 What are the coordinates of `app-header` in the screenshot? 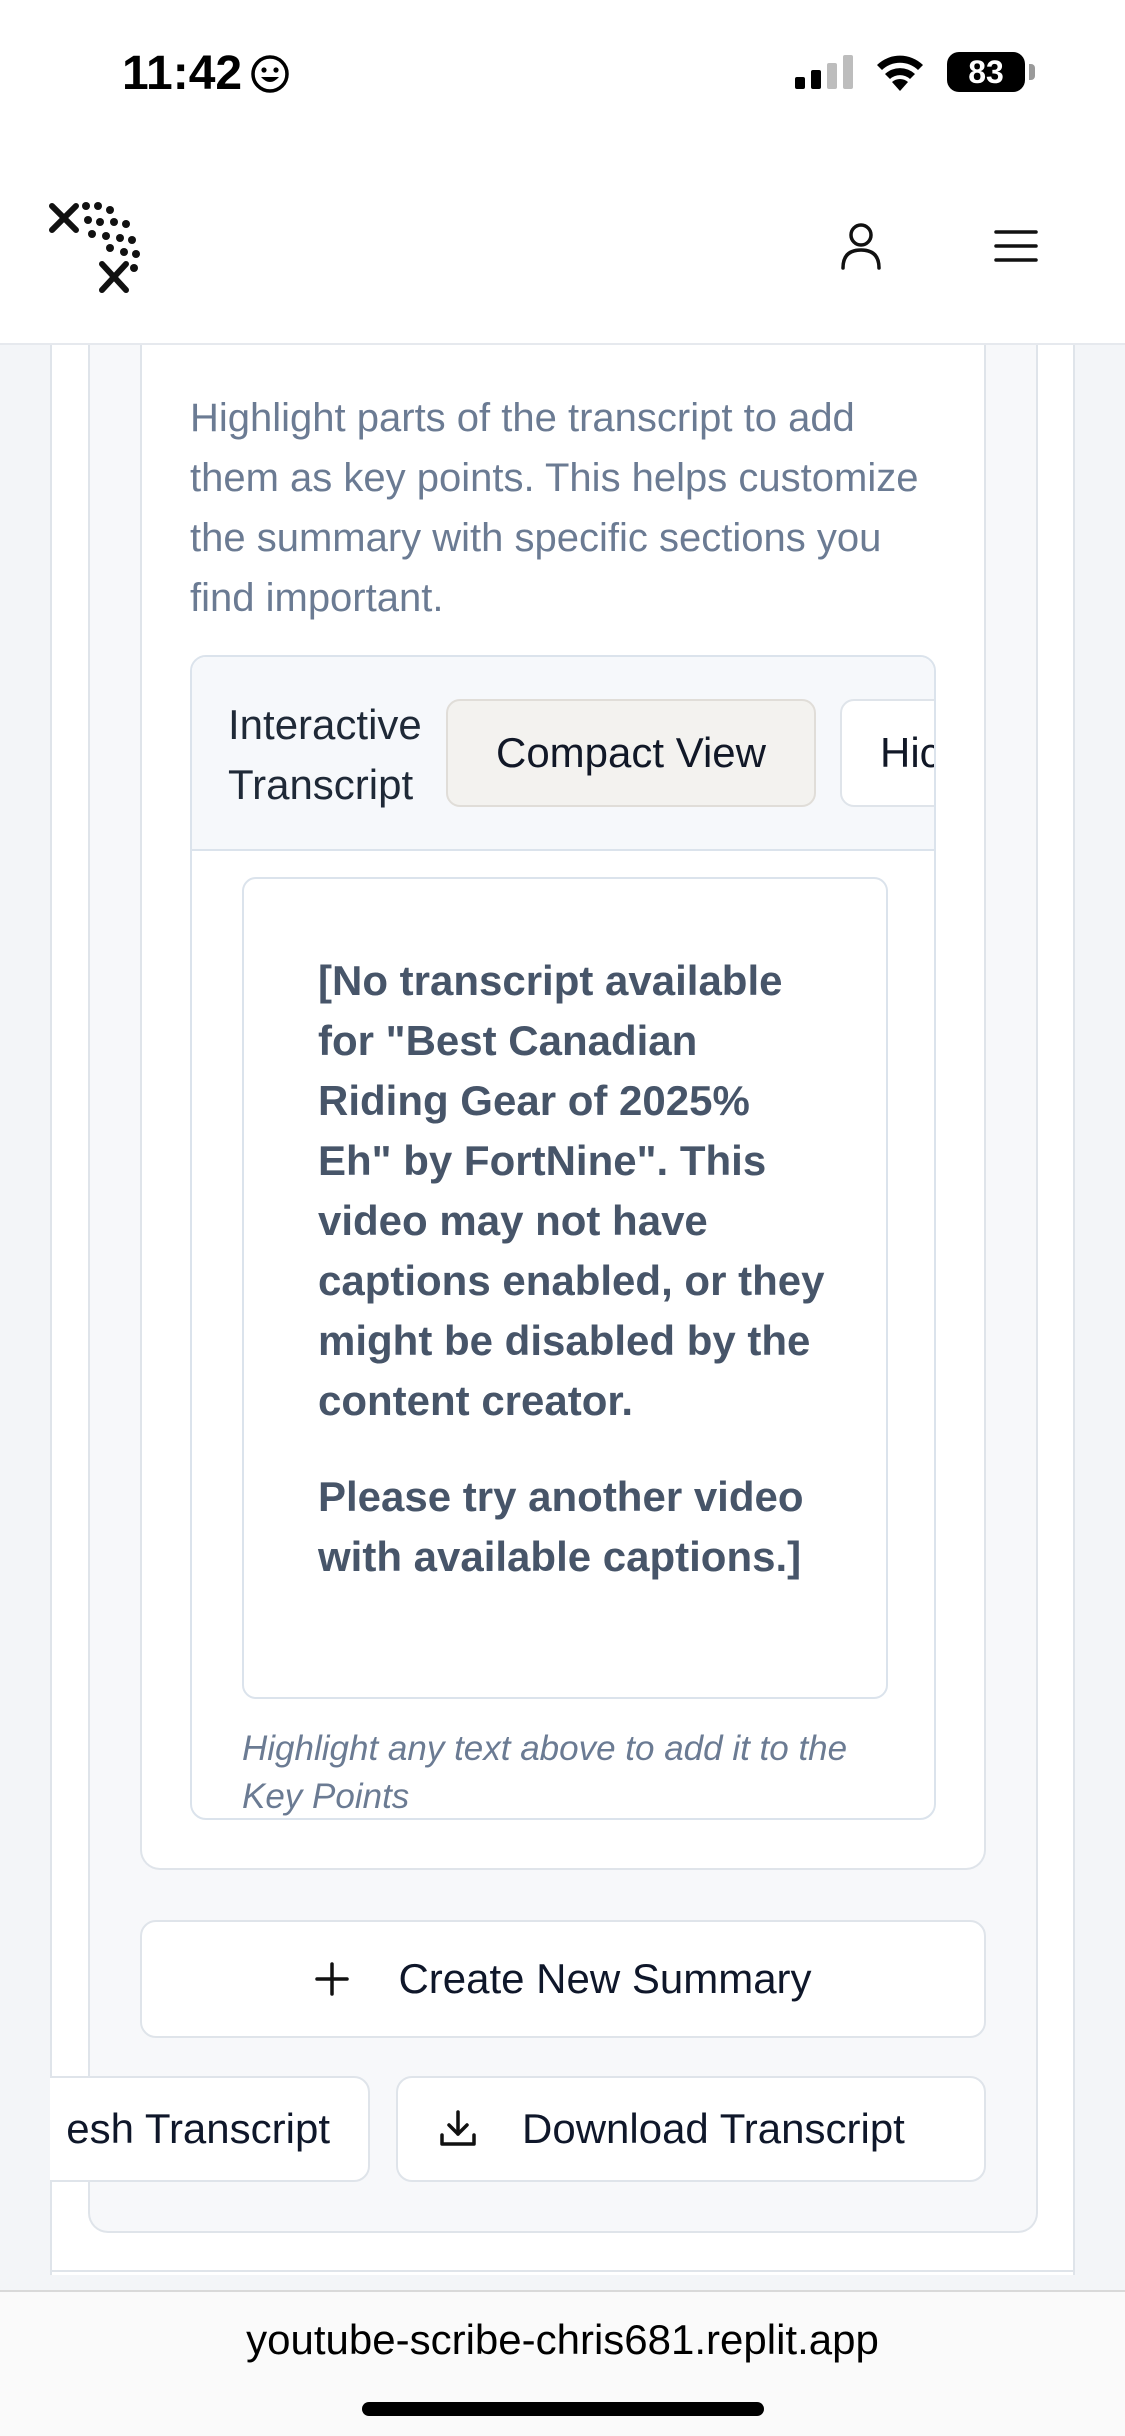 It's located at (562, 247).